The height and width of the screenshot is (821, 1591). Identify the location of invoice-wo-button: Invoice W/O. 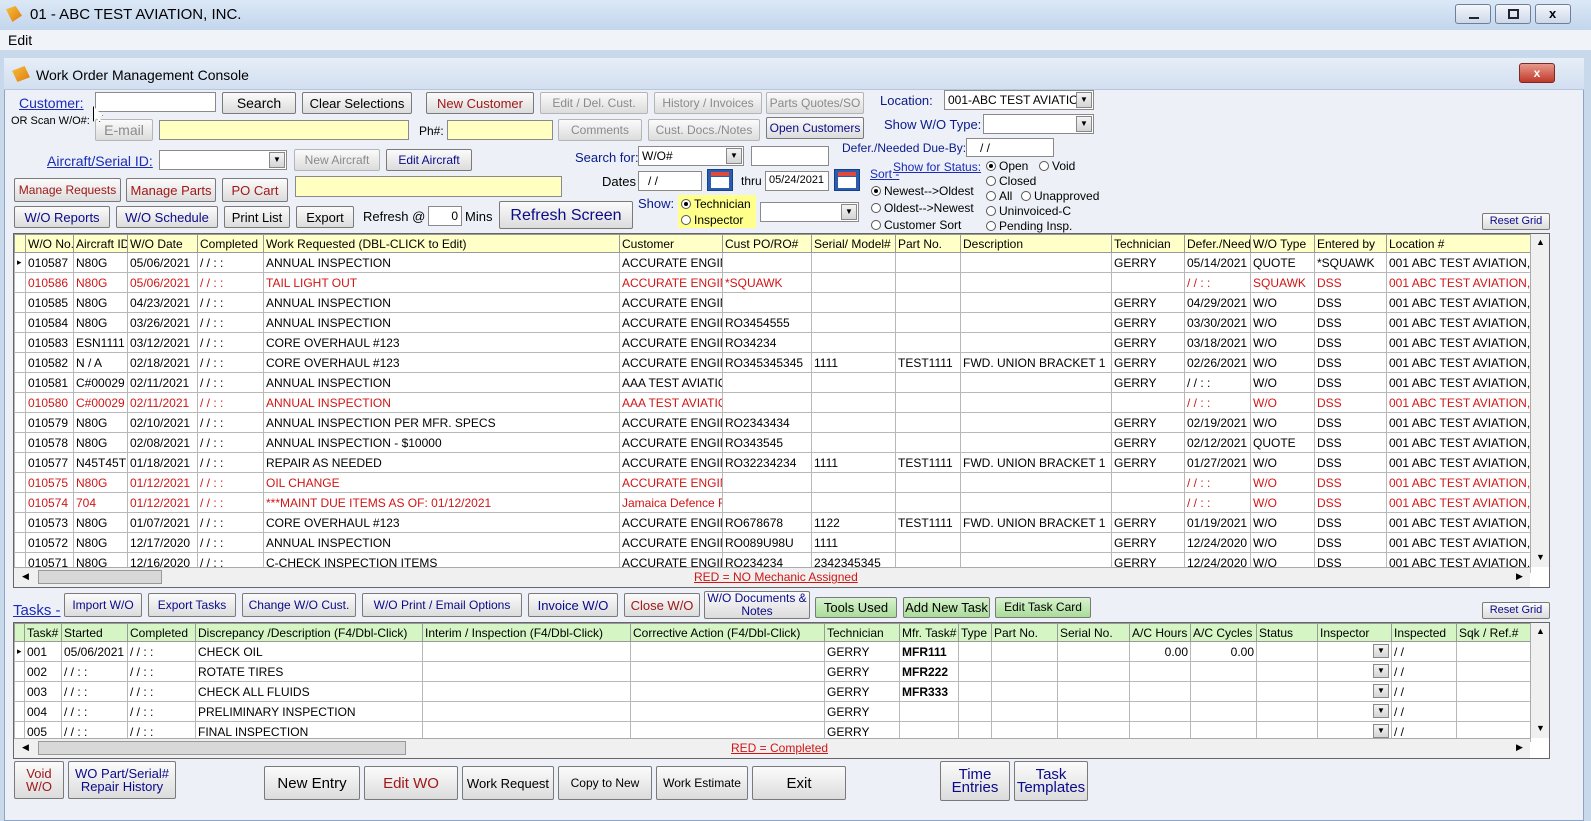
(573, 605).